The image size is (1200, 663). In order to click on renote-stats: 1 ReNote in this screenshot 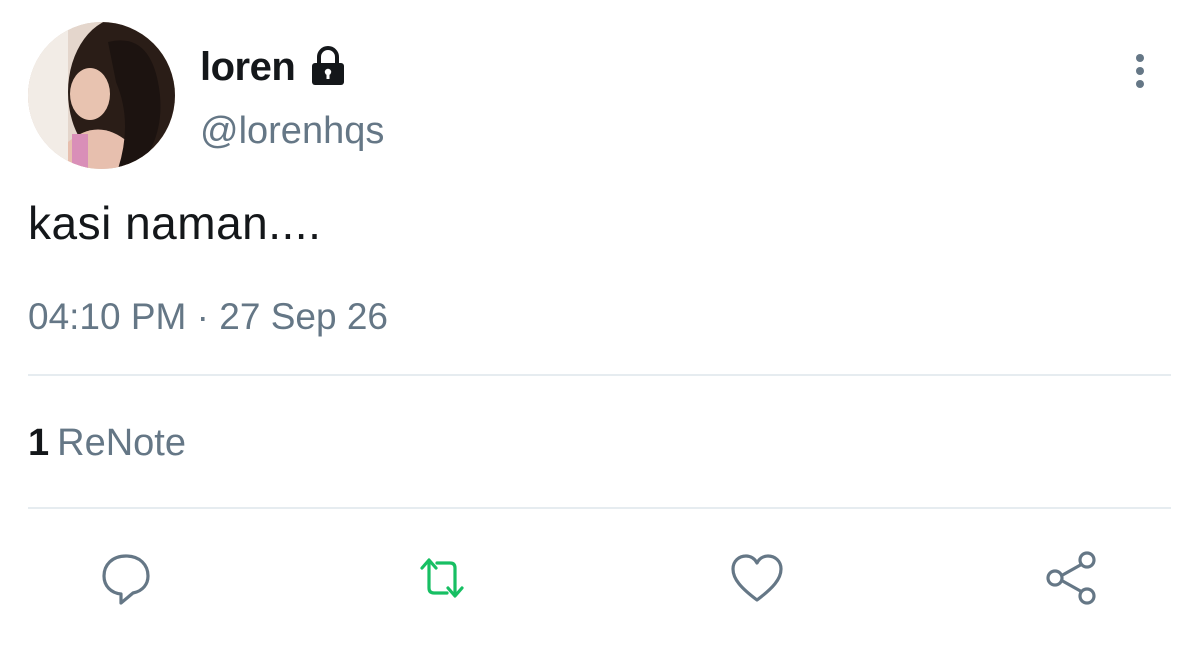, I will do `click(107, 443)`.